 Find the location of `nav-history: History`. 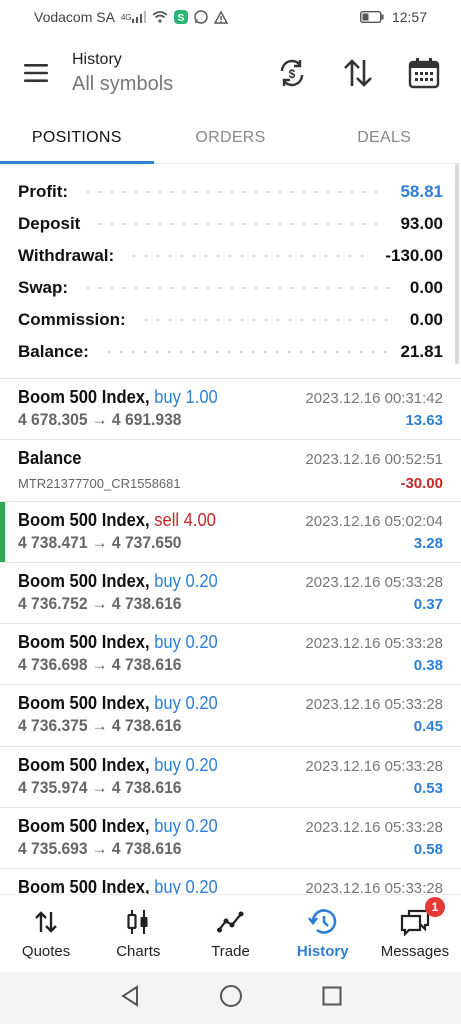

nav-history: History is located at coordinates (323, 933).